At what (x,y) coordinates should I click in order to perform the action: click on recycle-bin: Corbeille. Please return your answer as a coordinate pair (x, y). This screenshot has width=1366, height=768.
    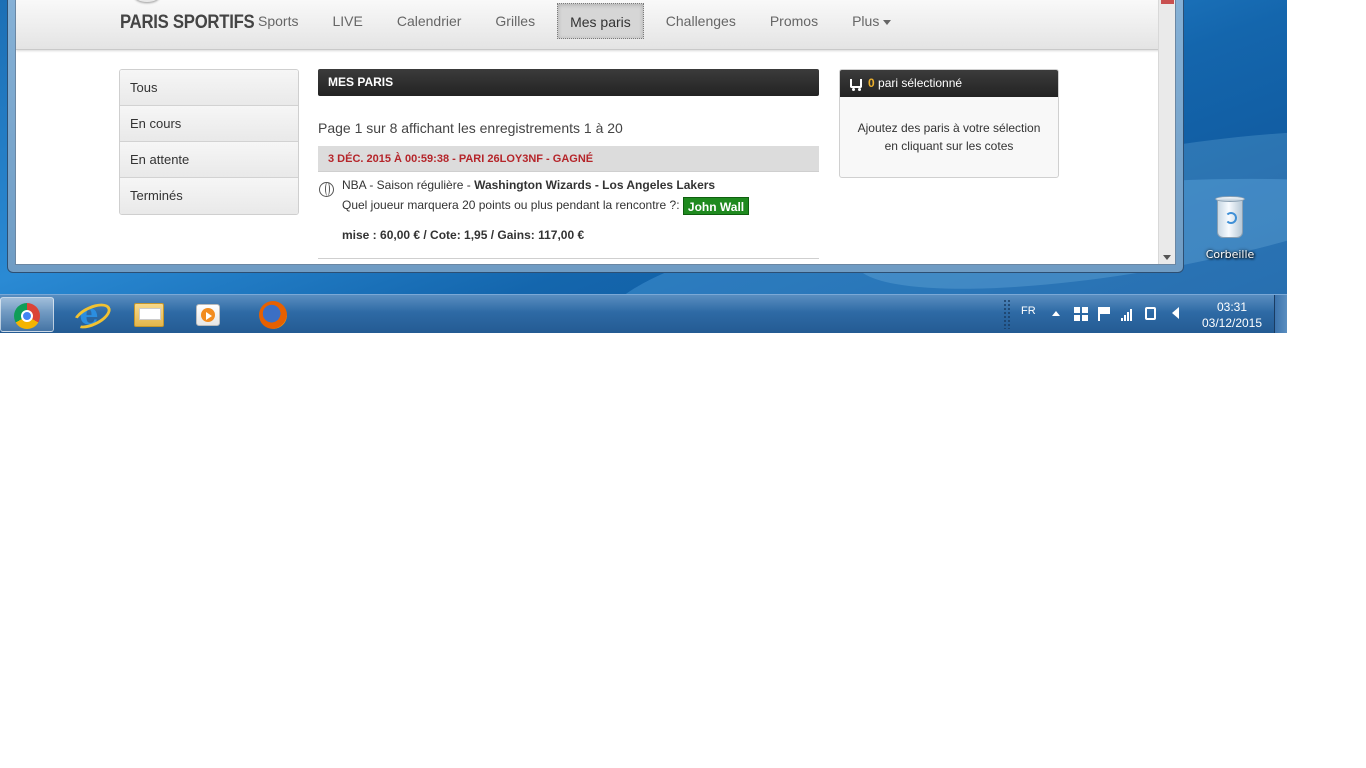
    Looking at the image, I should click on (1230, 226).